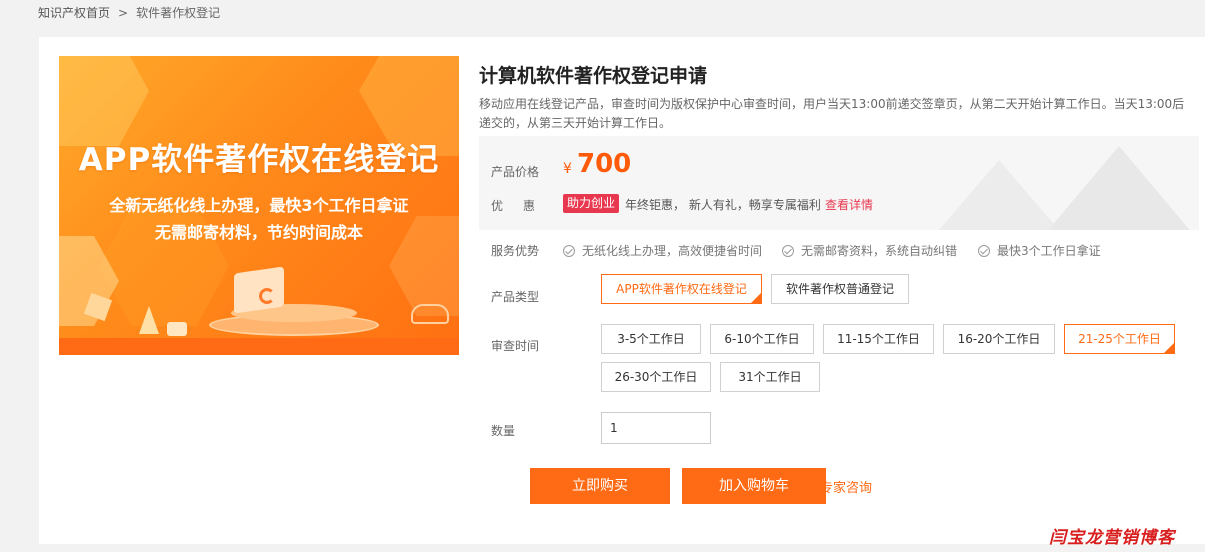 This screenshot has width=1205, height=552. I want to click on watermark: 闫宝龙营销博客, so click(1112, 538).